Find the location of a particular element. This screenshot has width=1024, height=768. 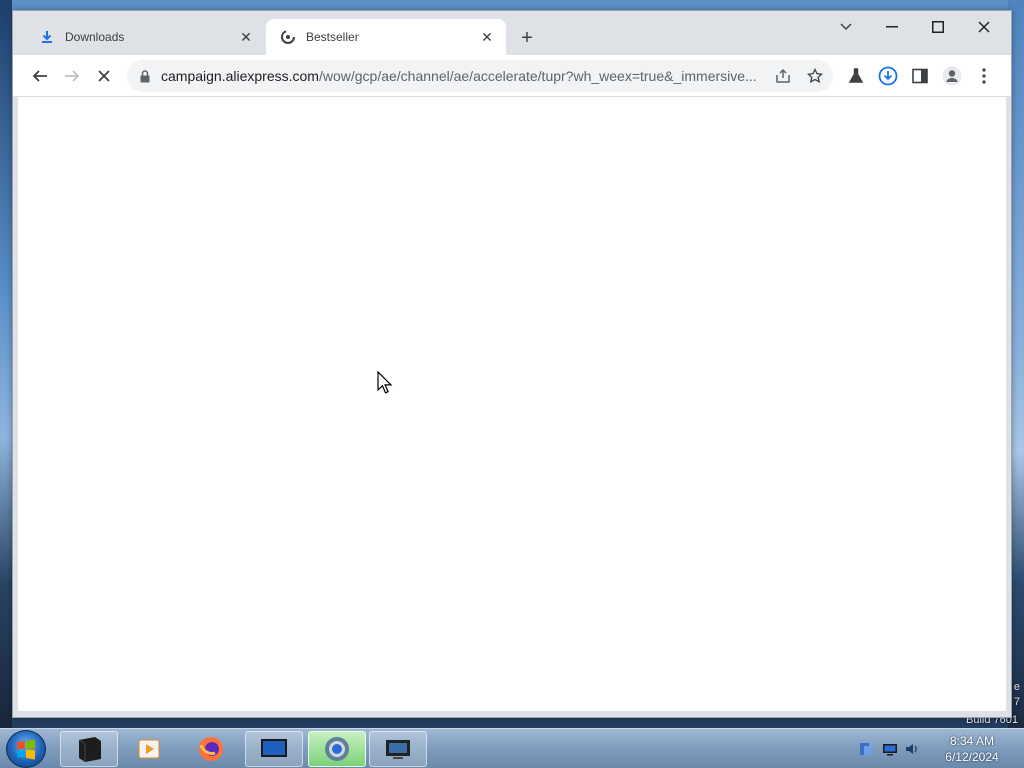

forward-button is located at coordinates (72, 76).